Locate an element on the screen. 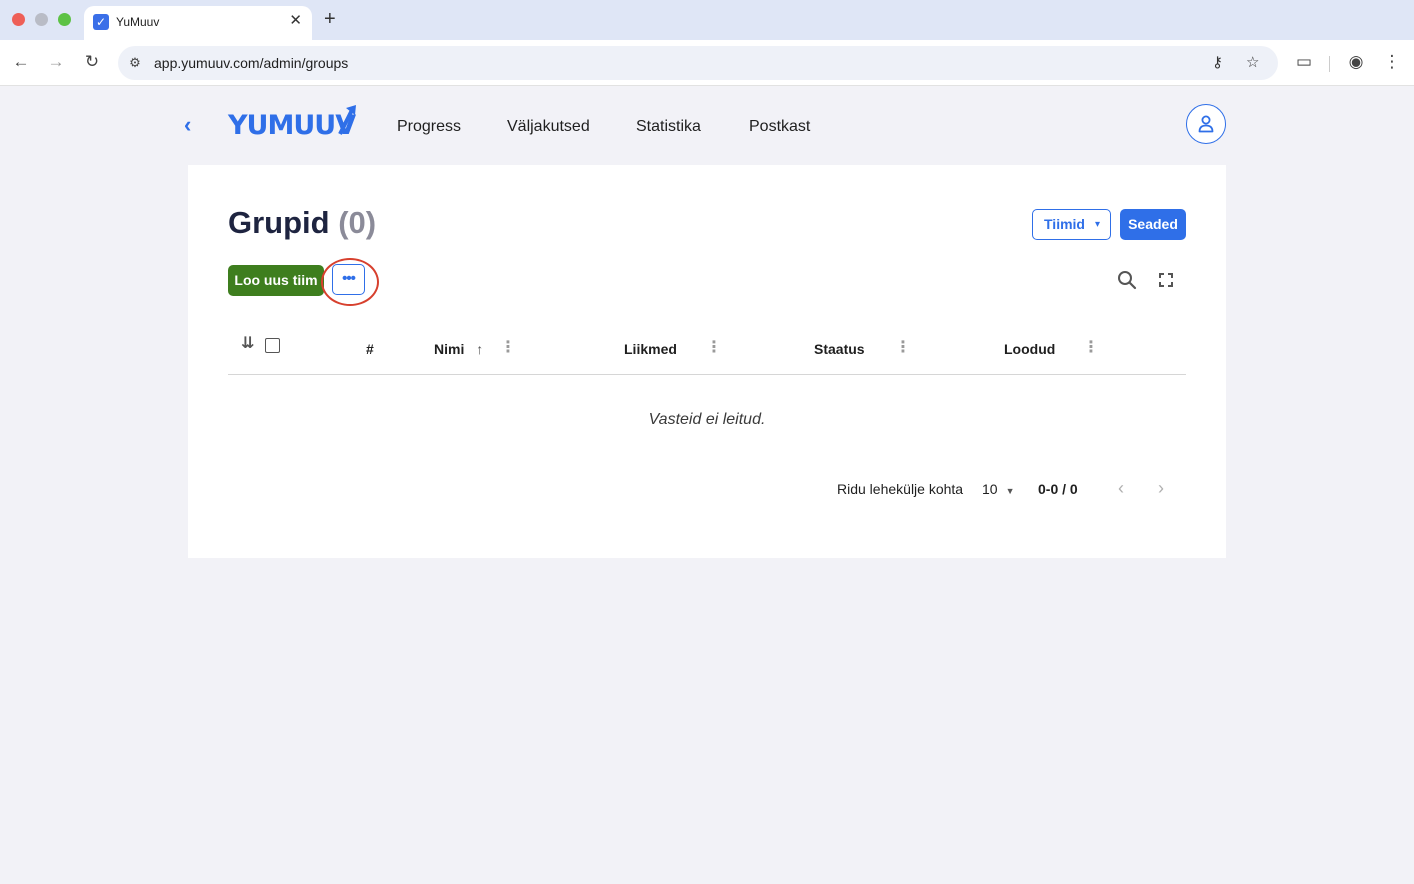 The width and height of the screenshot is (1414, 884). user-avatar-button is located at coordinates (1206, 124).